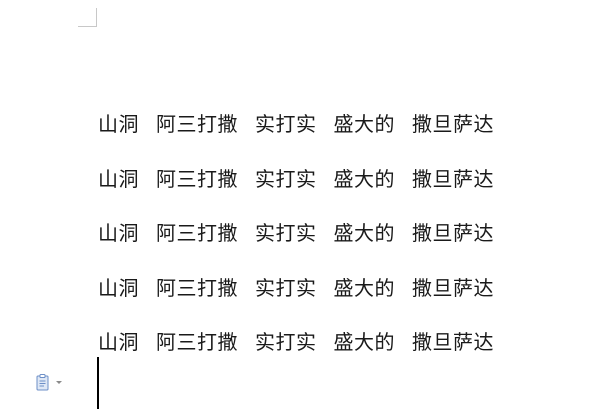 The width and height of the screenshot is (591, 415). I want to click on page-corner-mark, so click(87, 17).